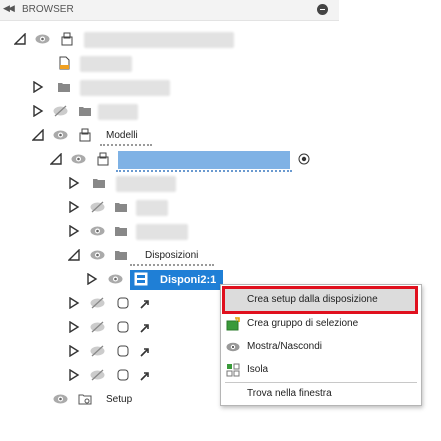 The image size is (441, 441). Describe the element at coordinates (119, 399) in the screenshot. I see `tree-label-setup: Setup` at that location.